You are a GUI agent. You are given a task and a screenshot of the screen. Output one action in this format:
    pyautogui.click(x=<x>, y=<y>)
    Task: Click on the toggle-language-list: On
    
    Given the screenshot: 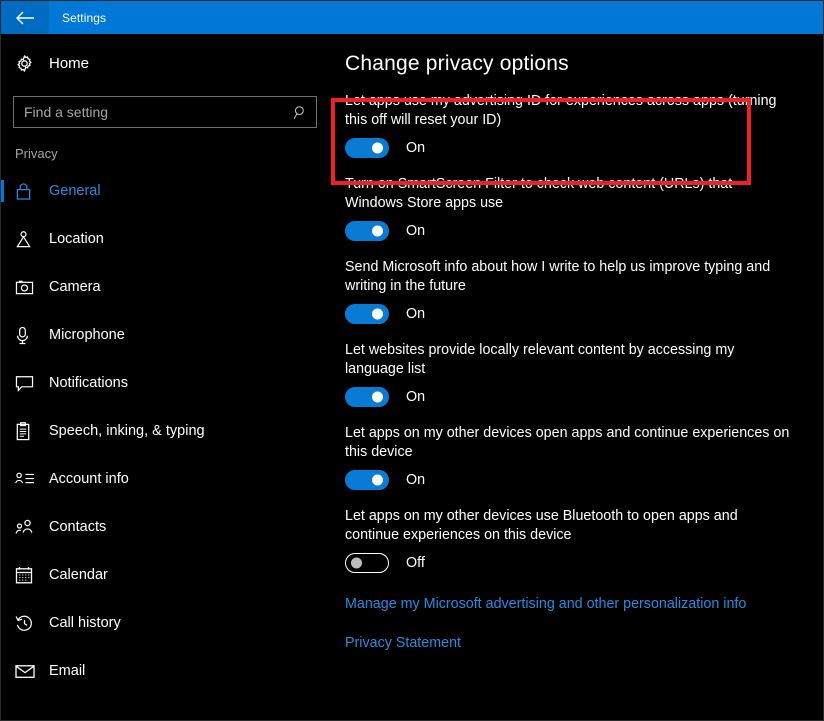 What is the action you would take?
    pyautogui.click(x=385, y=397)
    